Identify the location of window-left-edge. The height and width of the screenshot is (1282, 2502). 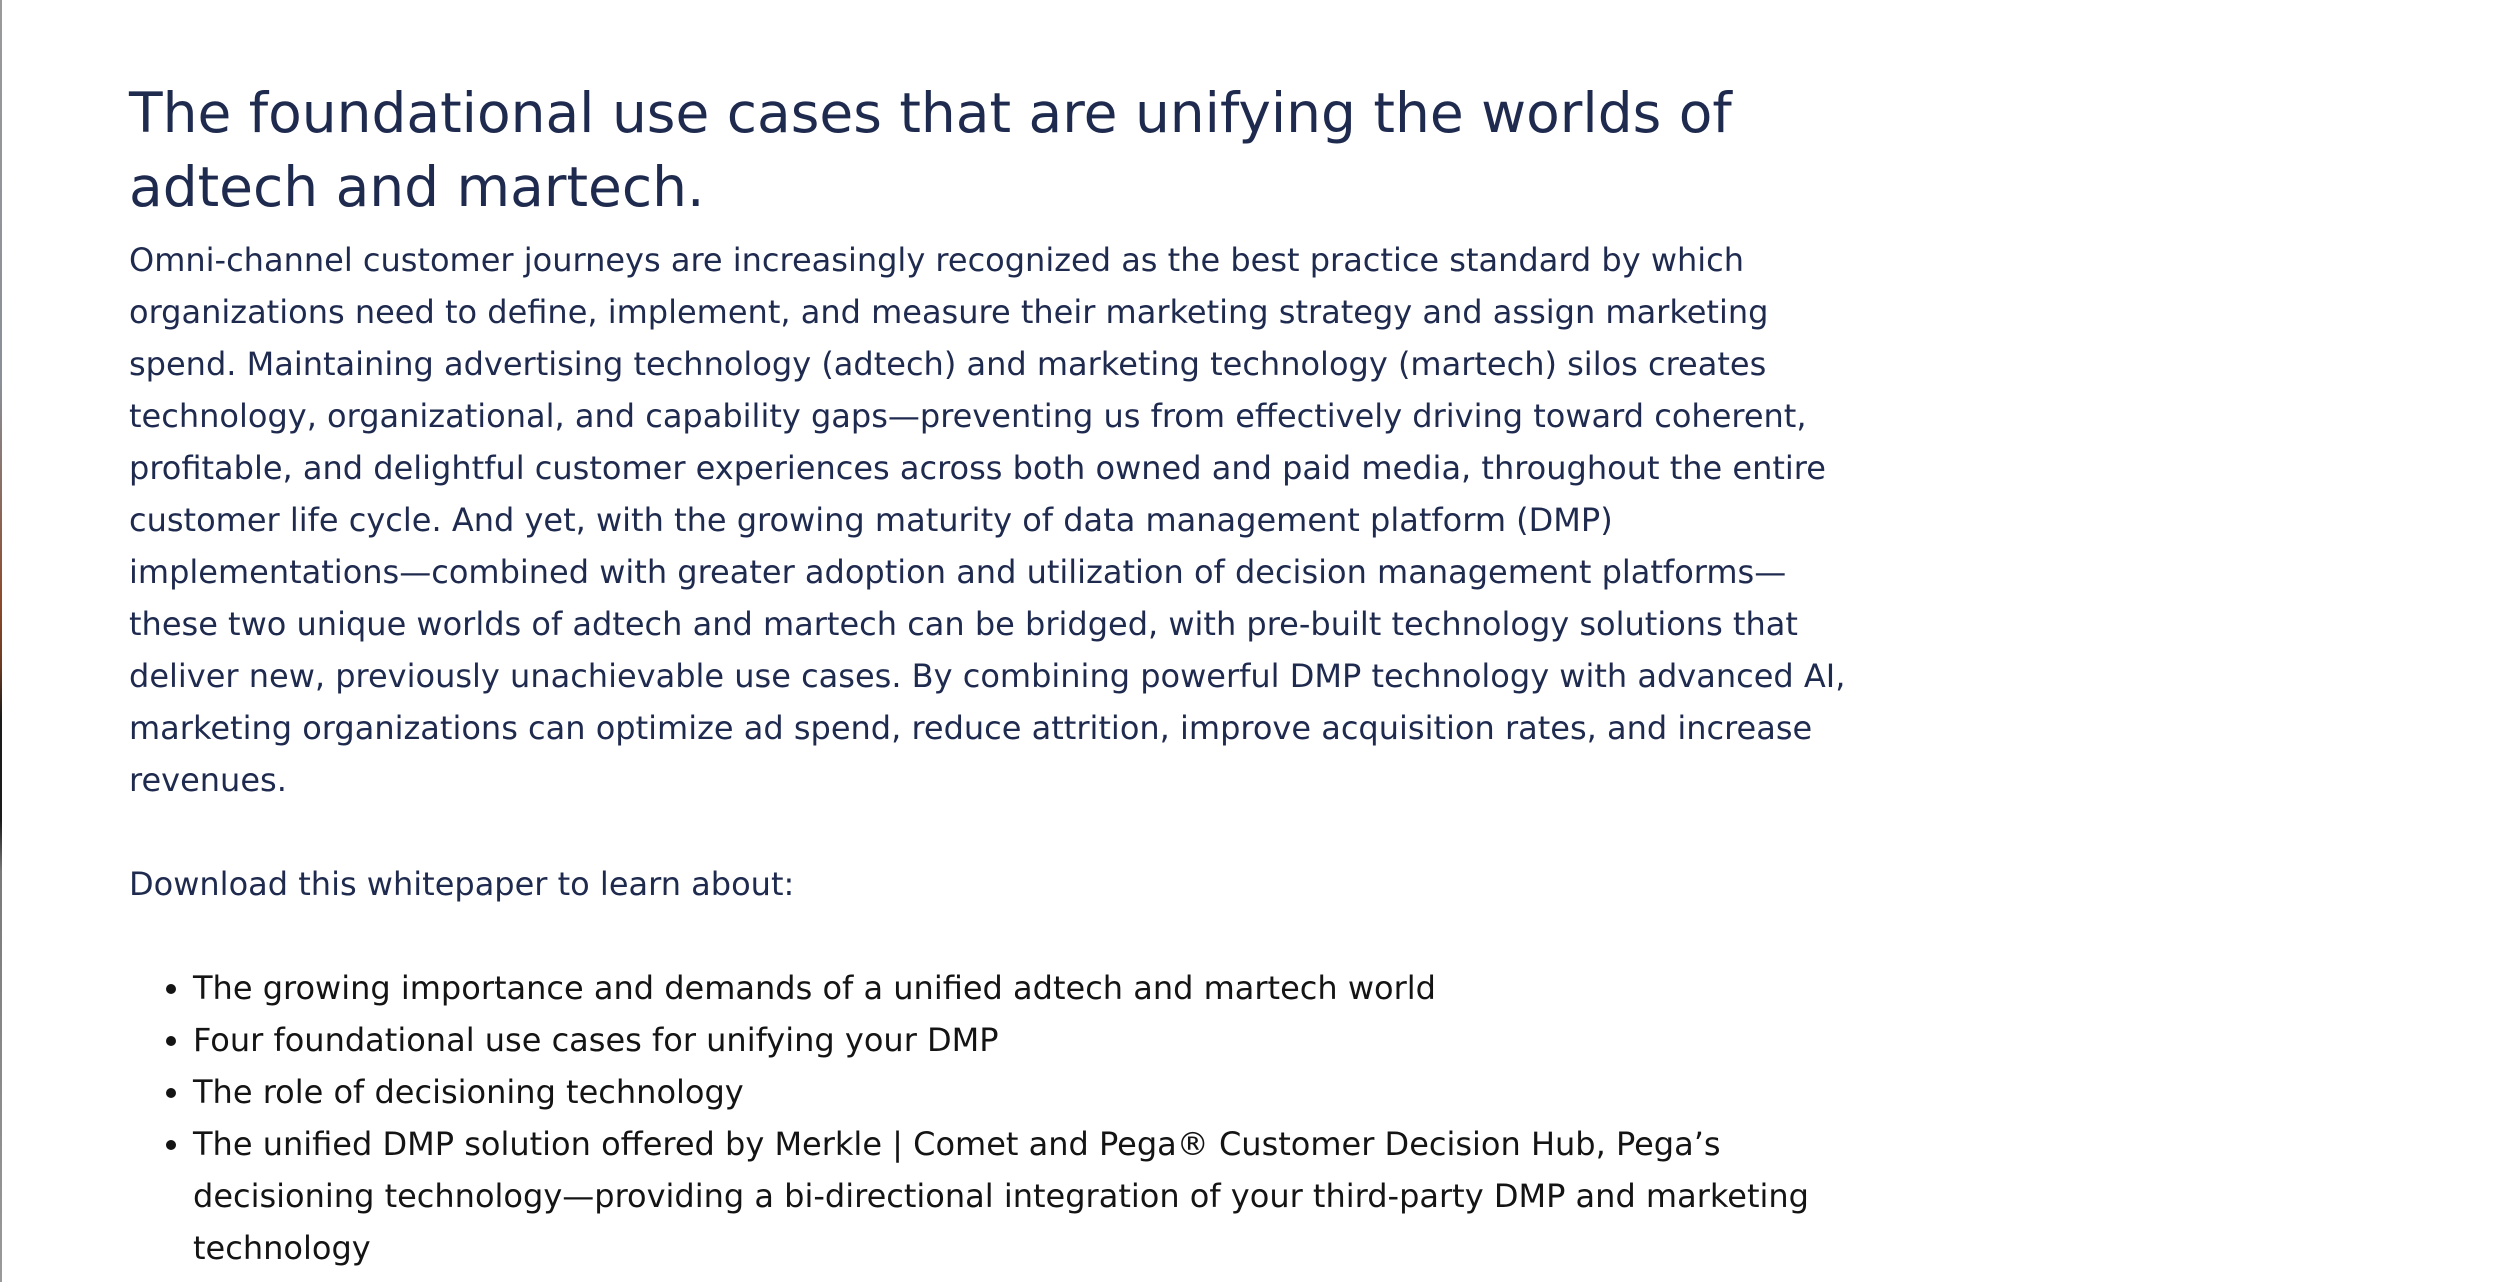
(1, 641).